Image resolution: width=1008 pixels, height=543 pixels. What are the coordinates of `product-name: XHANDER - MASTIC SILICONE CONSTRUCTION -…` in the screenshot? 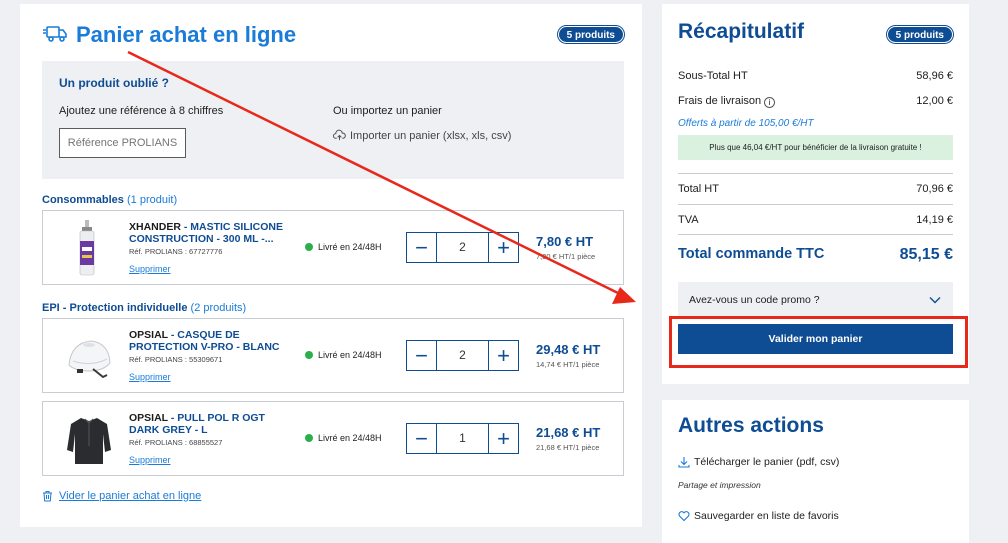 It's located at (209, 233).